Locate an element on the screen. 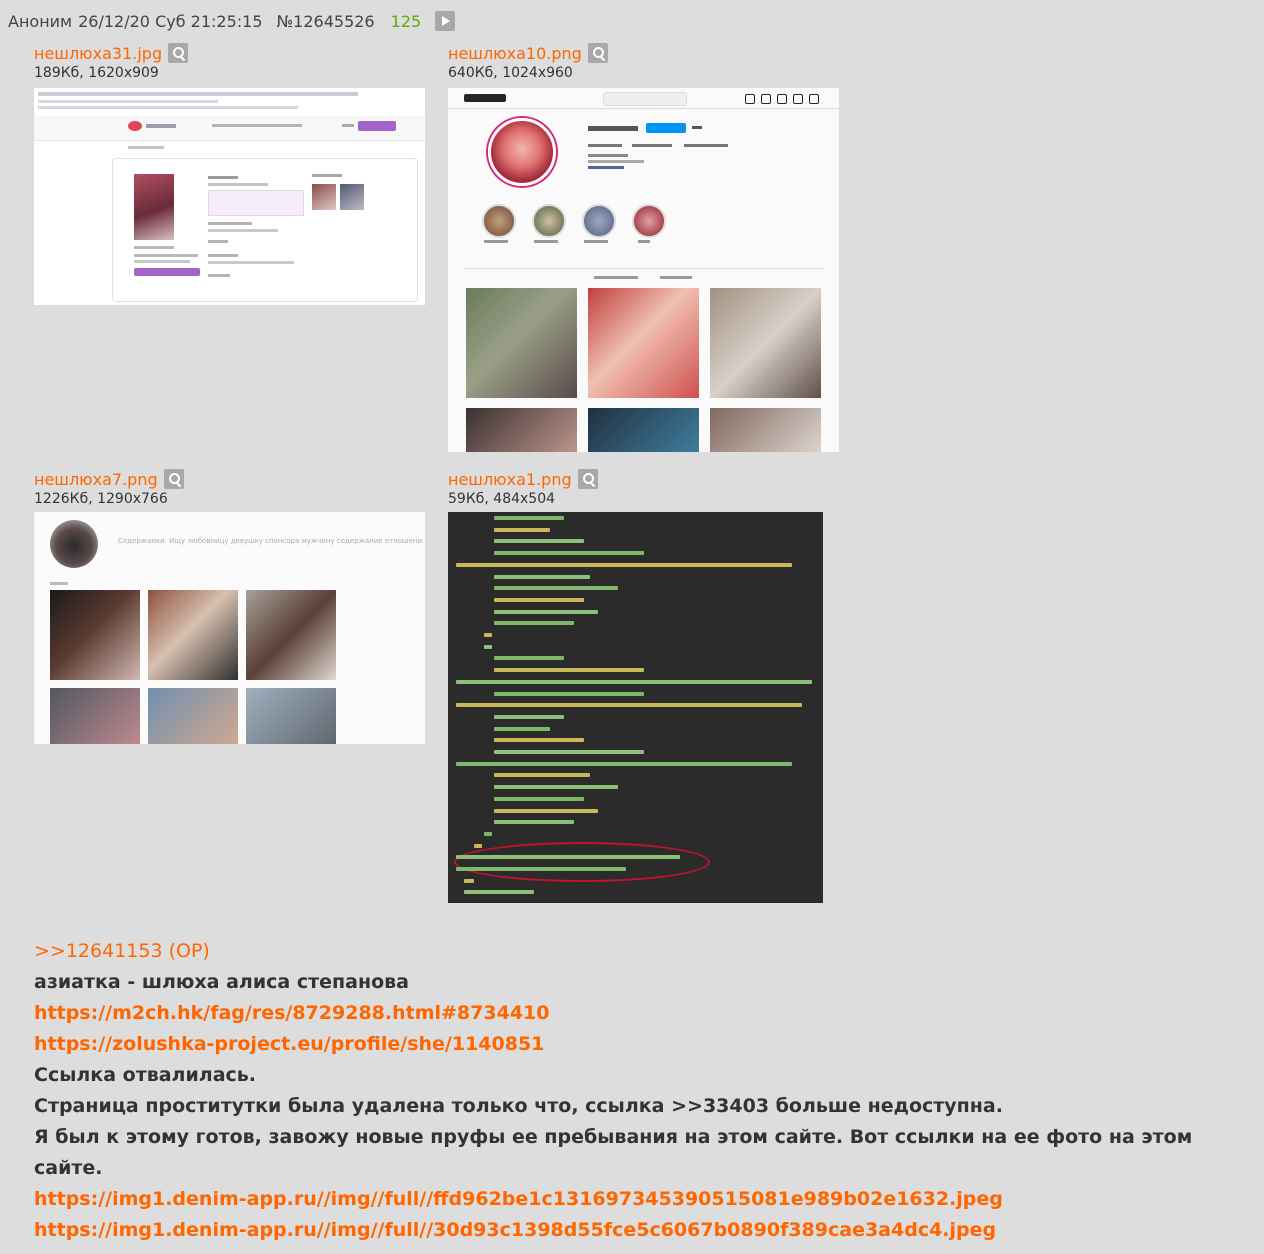  play-icon is located at coordinates (445, 21).